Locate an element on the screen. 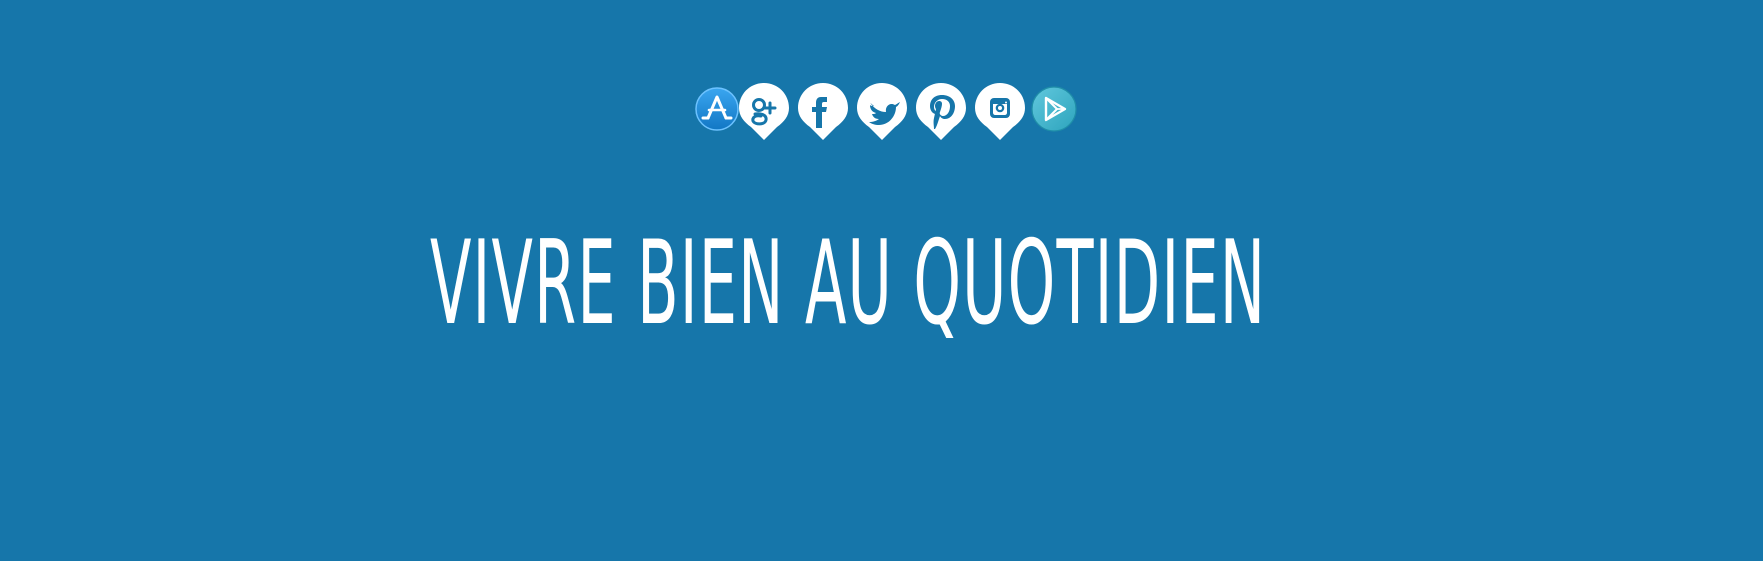 This screenshot has height=561, width=1763. pinterest-link is located at coordinates (941, 115).